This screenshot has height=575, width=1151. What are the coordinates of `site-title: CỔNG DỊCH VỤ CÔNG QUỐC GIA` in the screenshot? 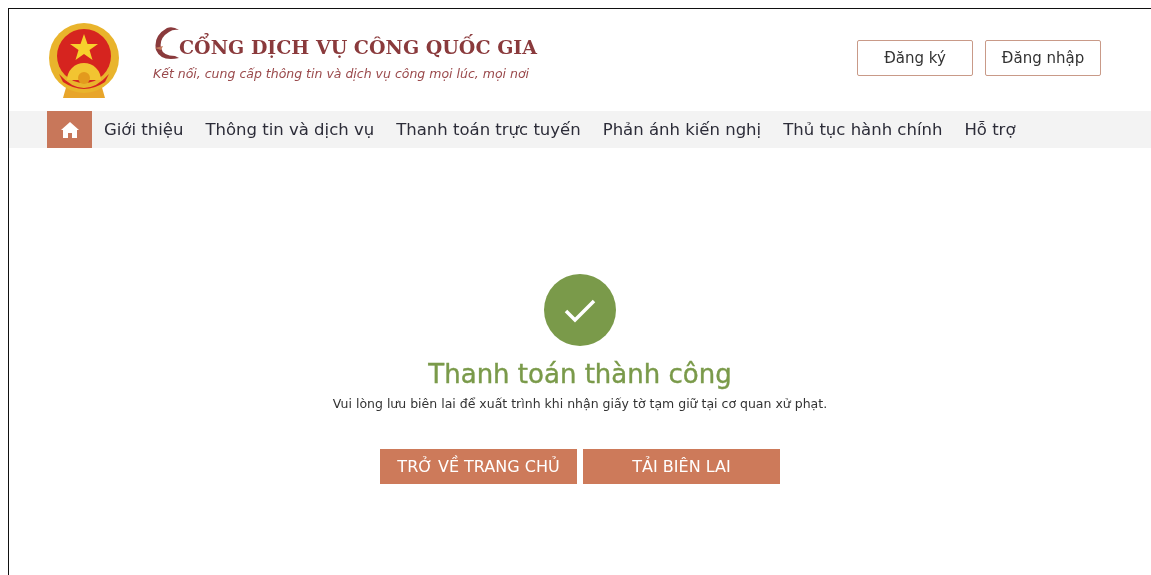 It's located at (358, 47).